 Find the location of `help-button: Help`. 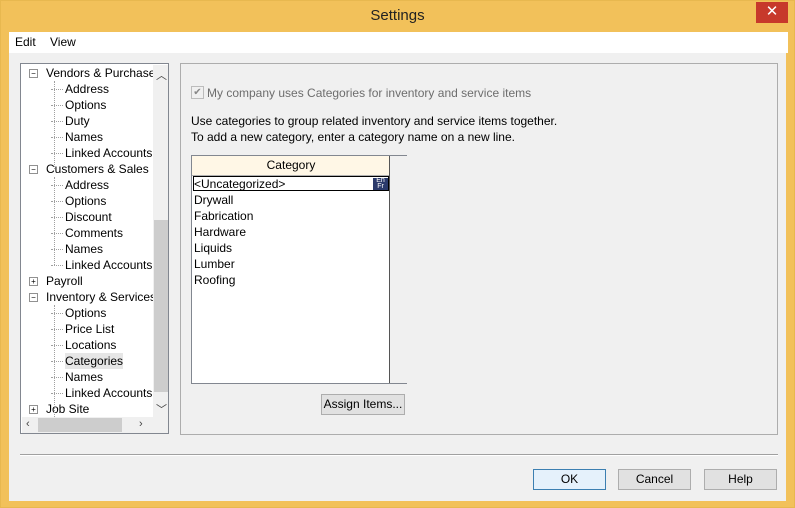

help-button: Help is located at coordinates (740, 479).